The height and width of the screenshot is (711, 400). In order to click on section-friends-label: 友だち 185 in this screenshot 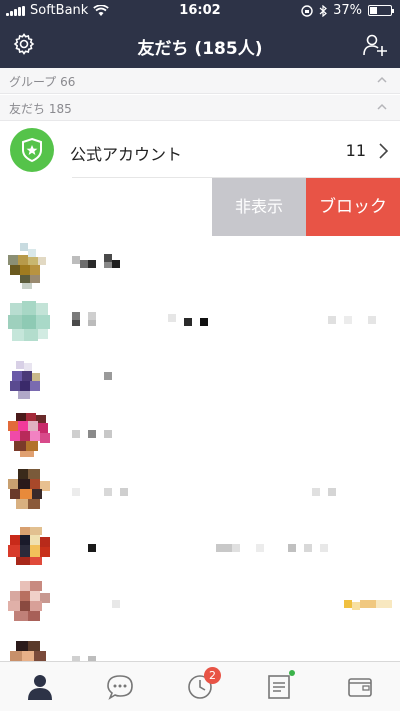, I will do `click(40, 109)`.